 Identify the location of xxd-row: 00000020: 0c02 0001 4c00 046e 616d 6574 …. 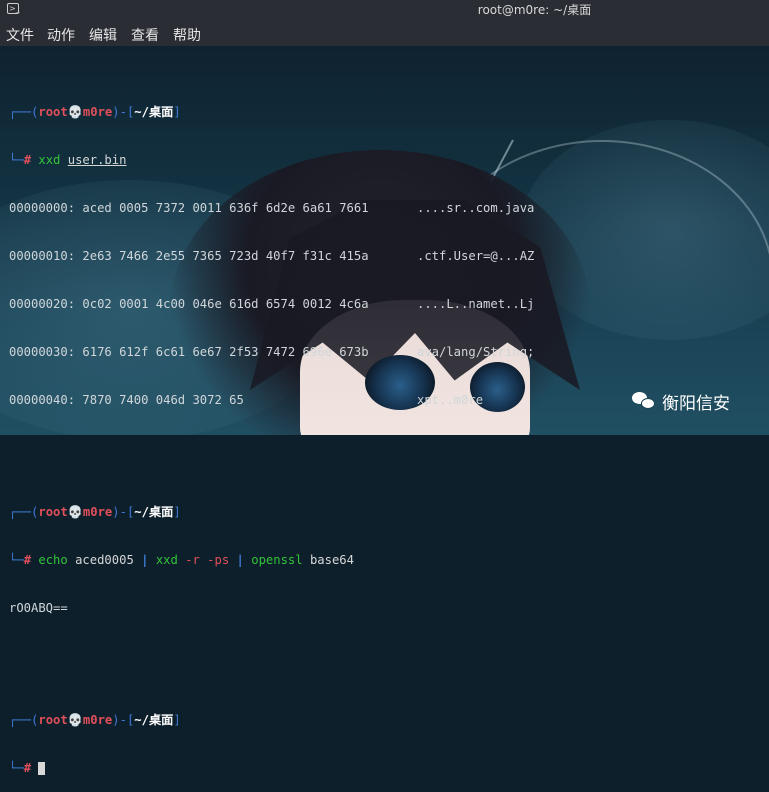
(272, 304).